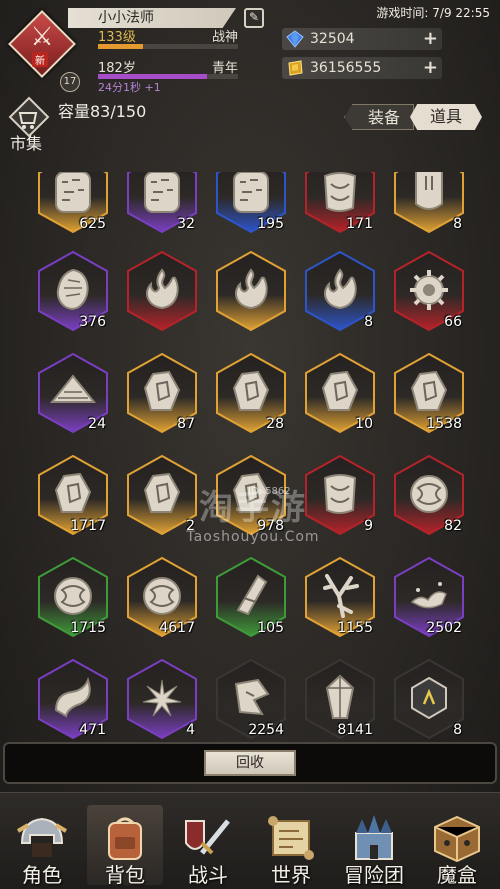 Image resolution: width=500 pixels, height=889 pixels. I want to click on inventory-item-slab: 625, so click(73, 203).